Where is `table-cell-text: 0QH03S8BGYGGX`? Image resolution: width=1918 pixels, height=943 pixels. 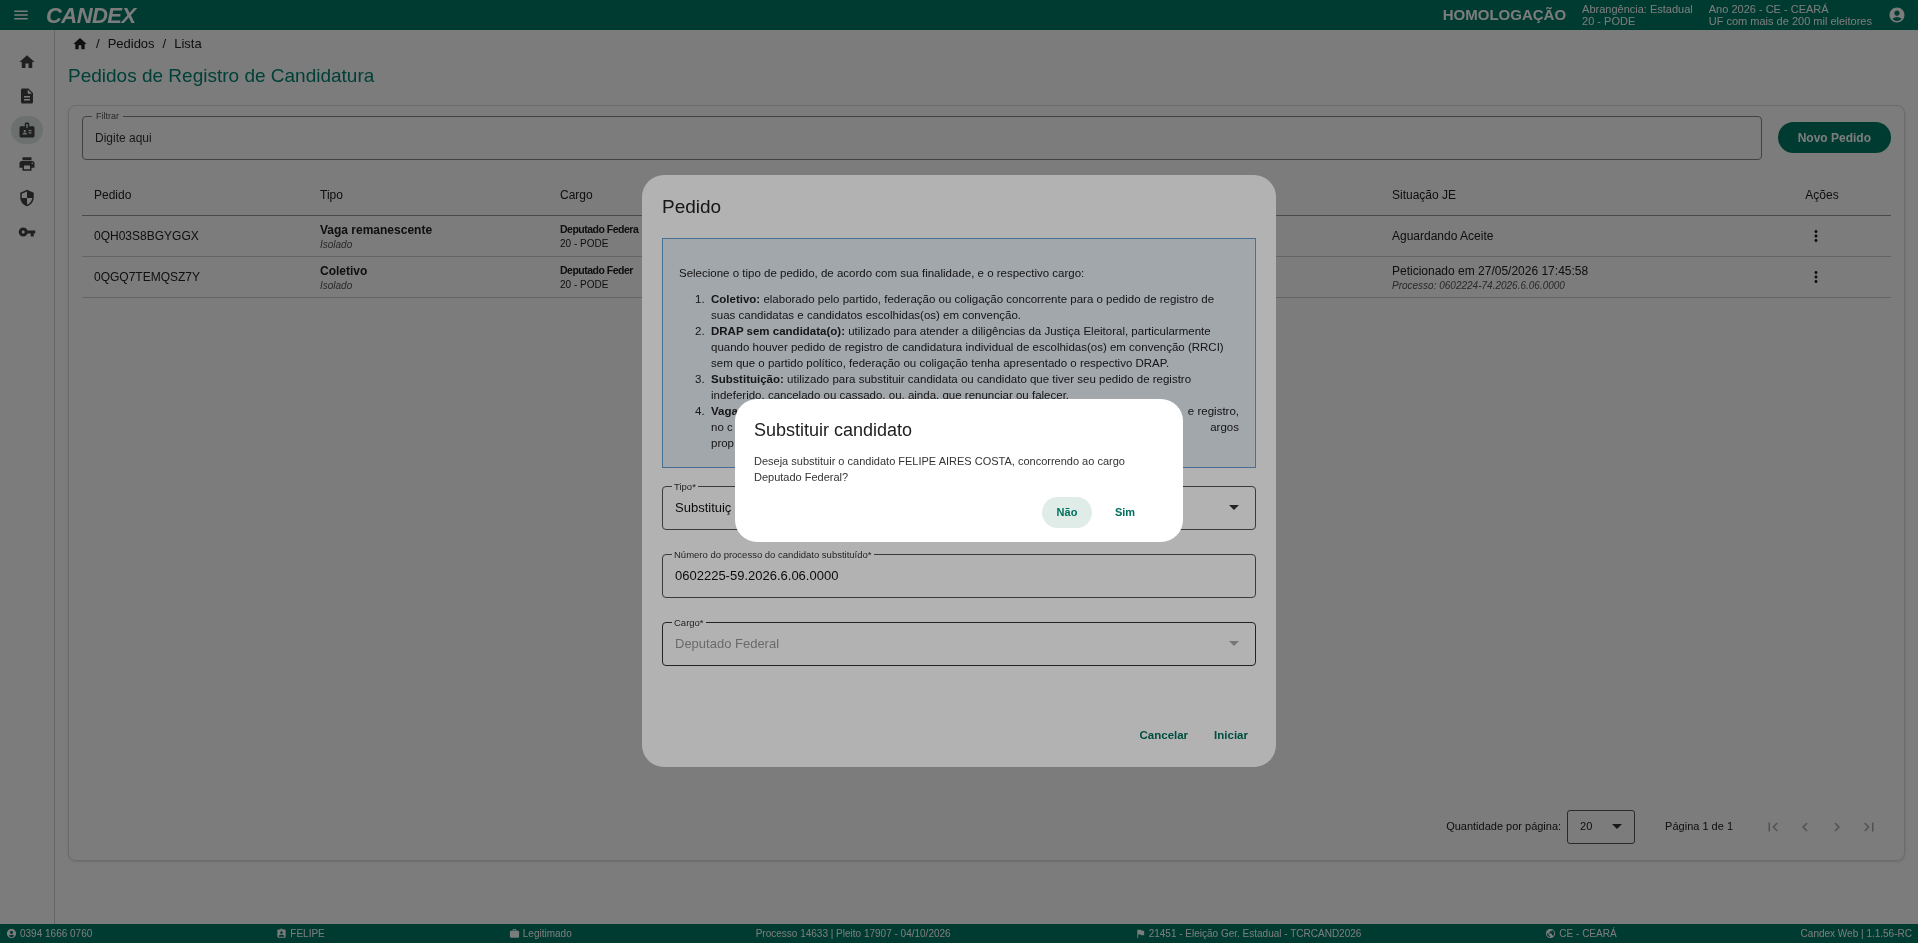
table-cell-text: 0QH03S8BGYGGX is located at coordinates (146, 236).